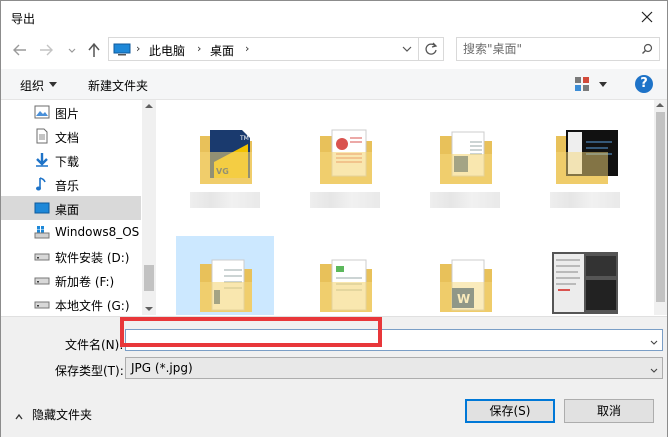 Image resolution: width=668 pixels, height=437 pixels. I want to click on change-view-icon, so click(582, 84).